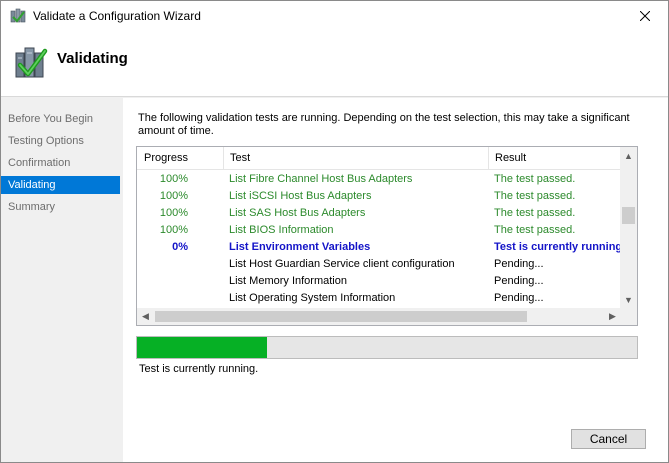  I want to click on cluster-validation-icon, so click(18, 16).